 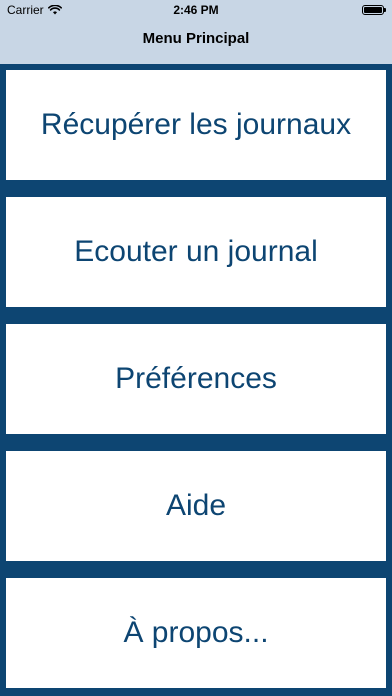 I want to click on top-bar: Carrier 2:46 PM Menu Principal, so click(x=196, y=32).